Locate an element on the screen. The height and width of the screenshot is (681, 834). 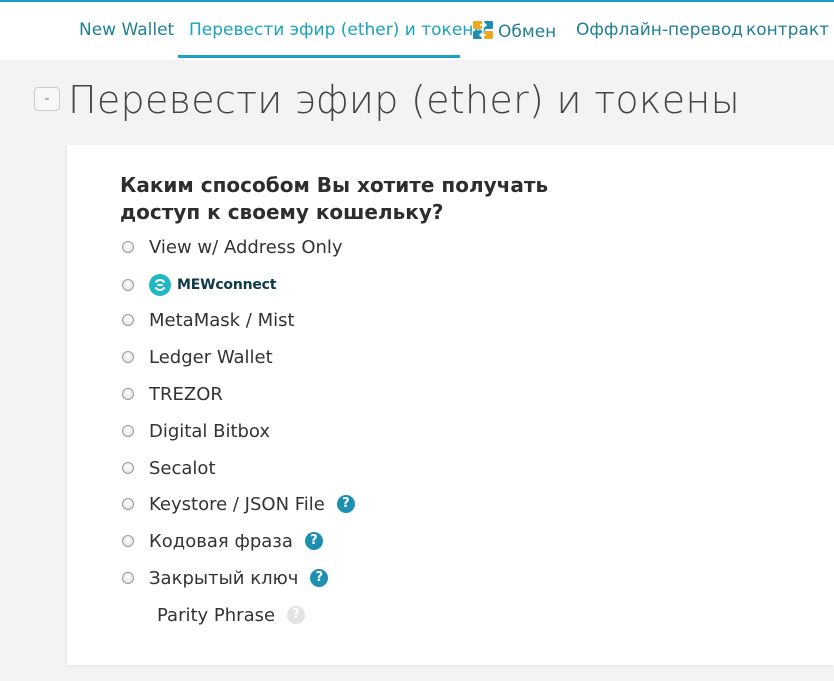
option-label: Закрытый ключ is located at coordinates (224, 578).